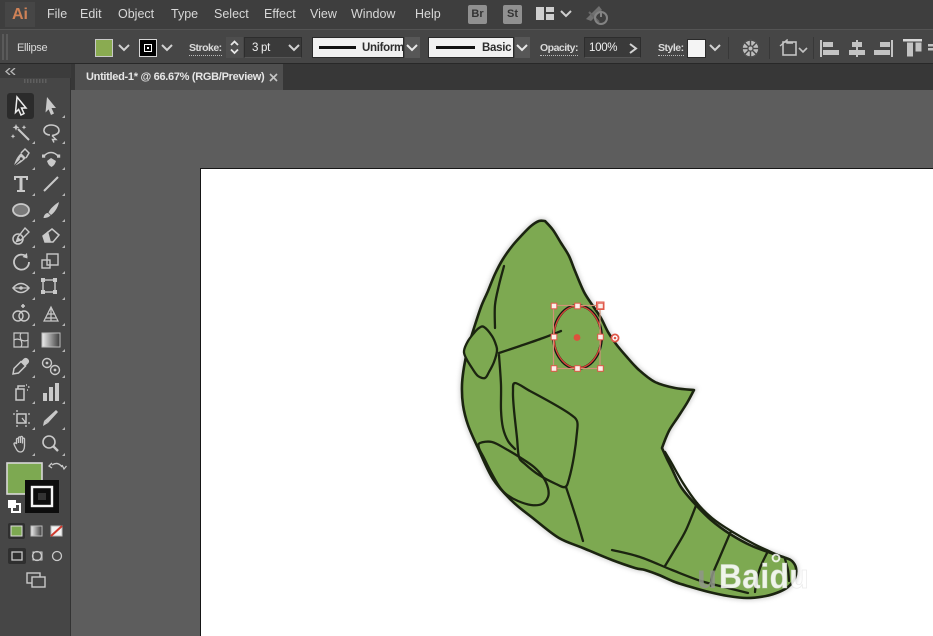 This screenshot has width=933, height=636. Describe the element at coordinates (764, 576) in the screenshot. I see `svg-text: Baidu` at that location.